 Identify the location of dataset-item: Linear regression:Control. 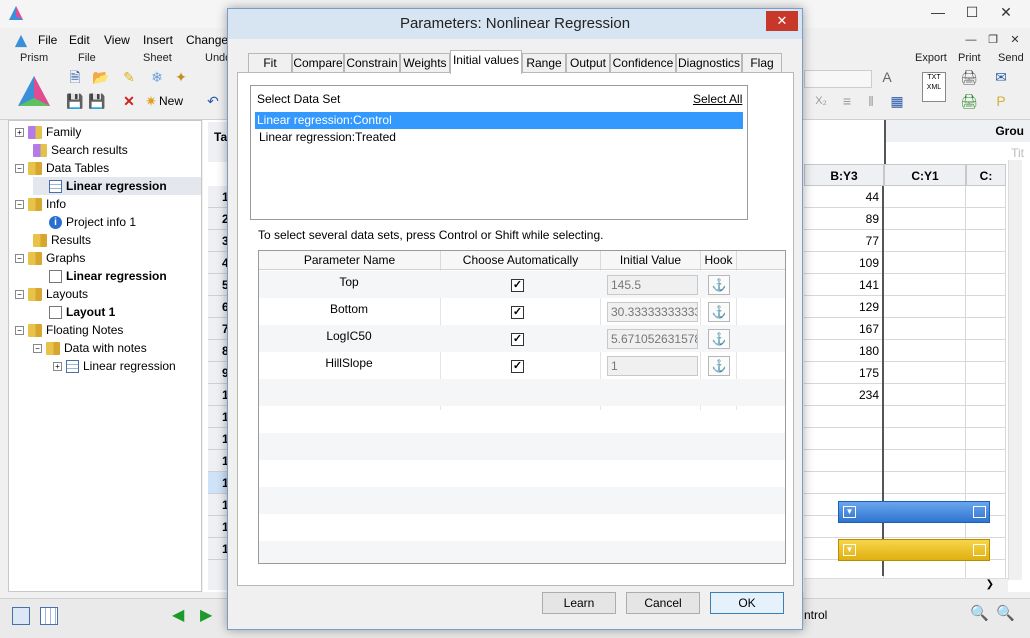
(499, 120).